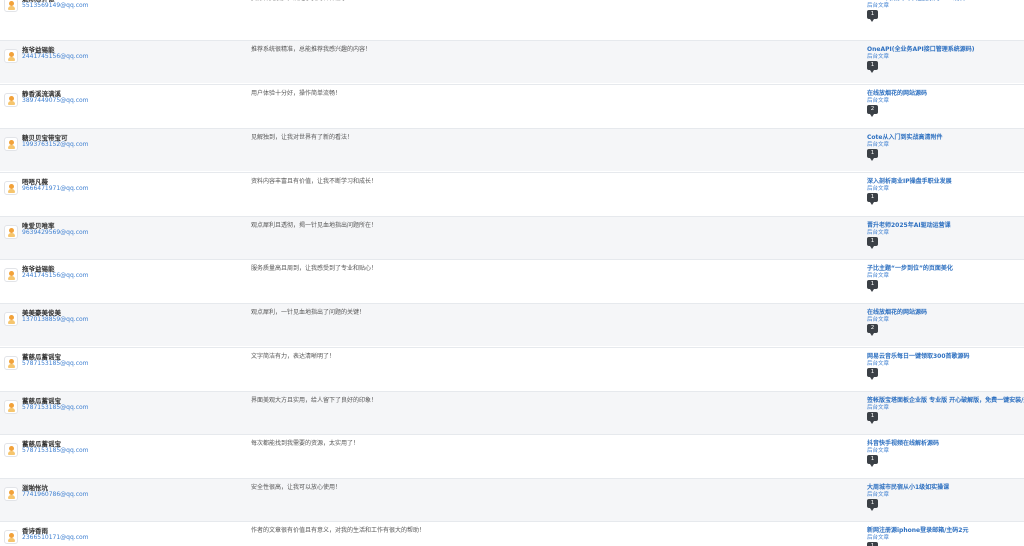 Image resolution: width=1024 pixels, height=546 pixels. Describe the element at coordinates (314, 181) in the screenshot. I see `comment-content: 资料内容丰富且有价值，让我不断学习和成长！` at that location.